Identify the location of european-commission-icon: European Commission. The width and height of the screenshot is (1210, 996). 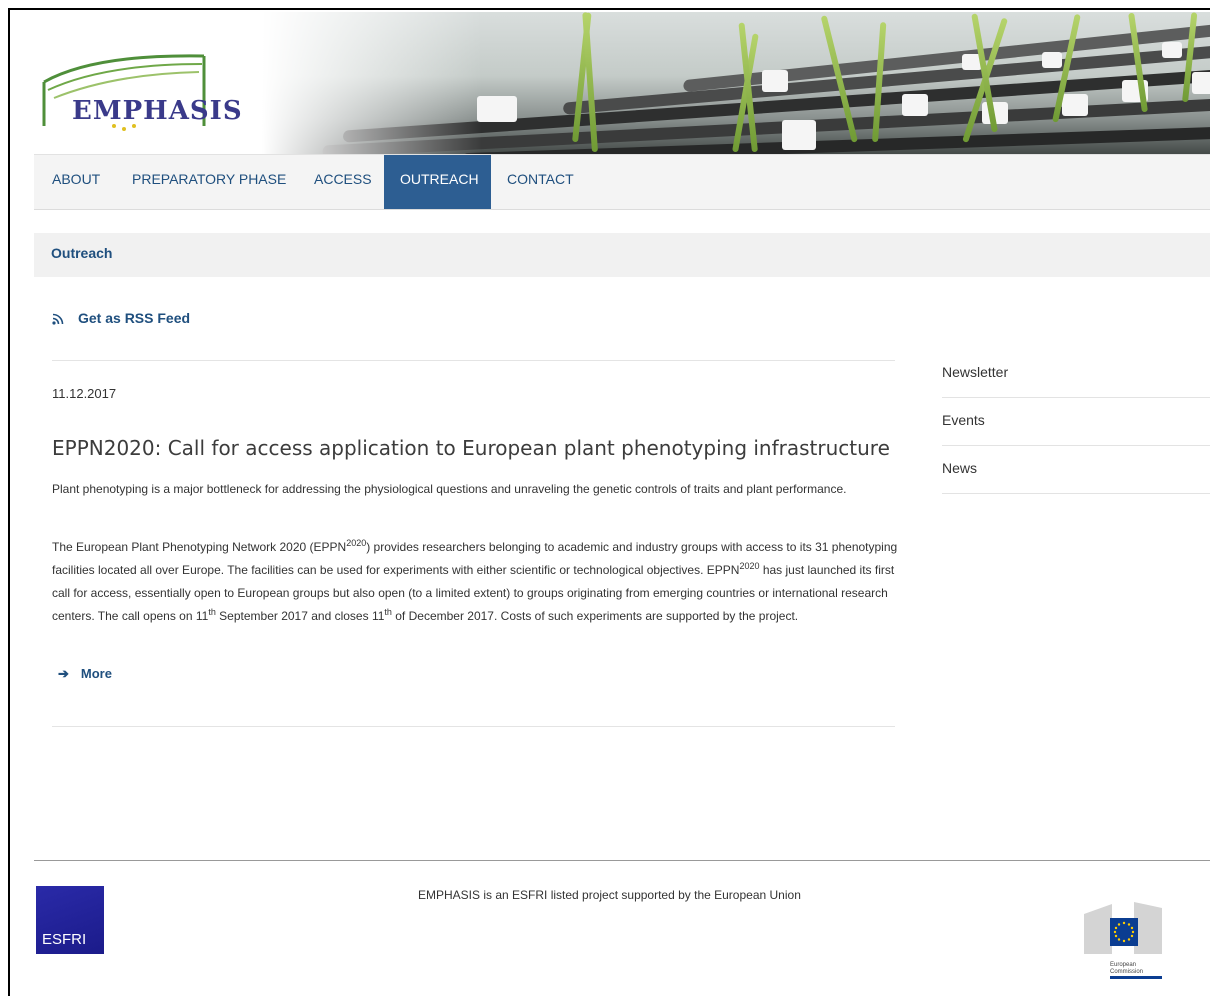
(1123, 940).